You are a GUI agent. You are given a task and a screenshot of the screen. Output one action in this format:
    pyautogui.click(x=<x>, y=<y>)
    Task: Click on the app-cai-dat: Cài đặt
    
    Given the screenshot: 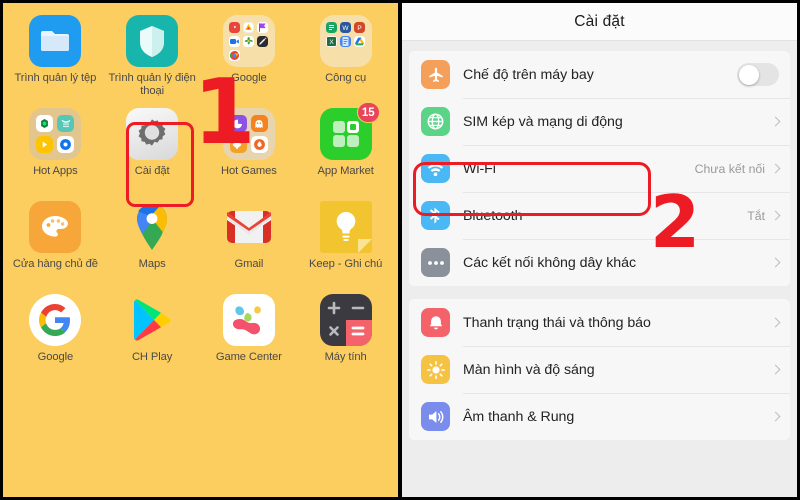 What is the action you would take?
    pyautogui.click(x=152, y=154)
    